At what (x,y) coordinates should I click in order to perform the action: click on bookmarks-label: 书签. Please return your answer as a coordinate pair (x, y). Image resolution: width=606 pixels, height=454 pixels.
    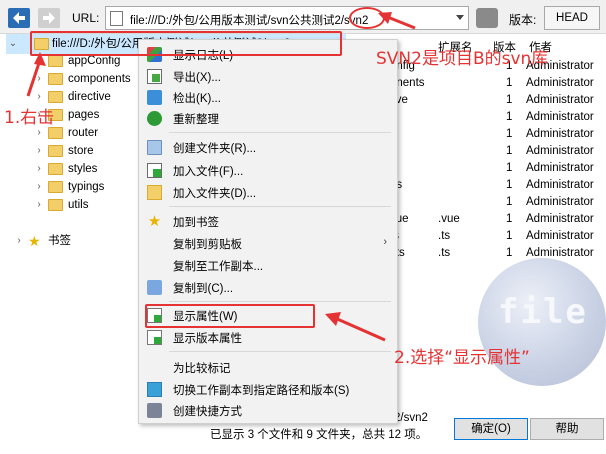
    Looking at the image, I should click on (59, 241).